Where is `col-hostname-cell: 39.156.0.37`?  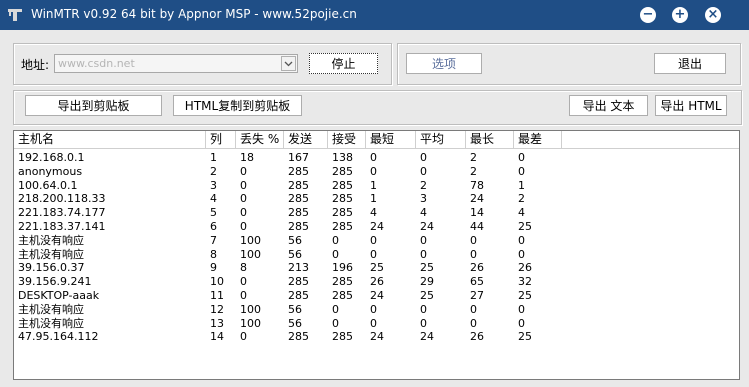 col-hostname-cell: 39.156.0.37 is located at coordinates (51, 268).